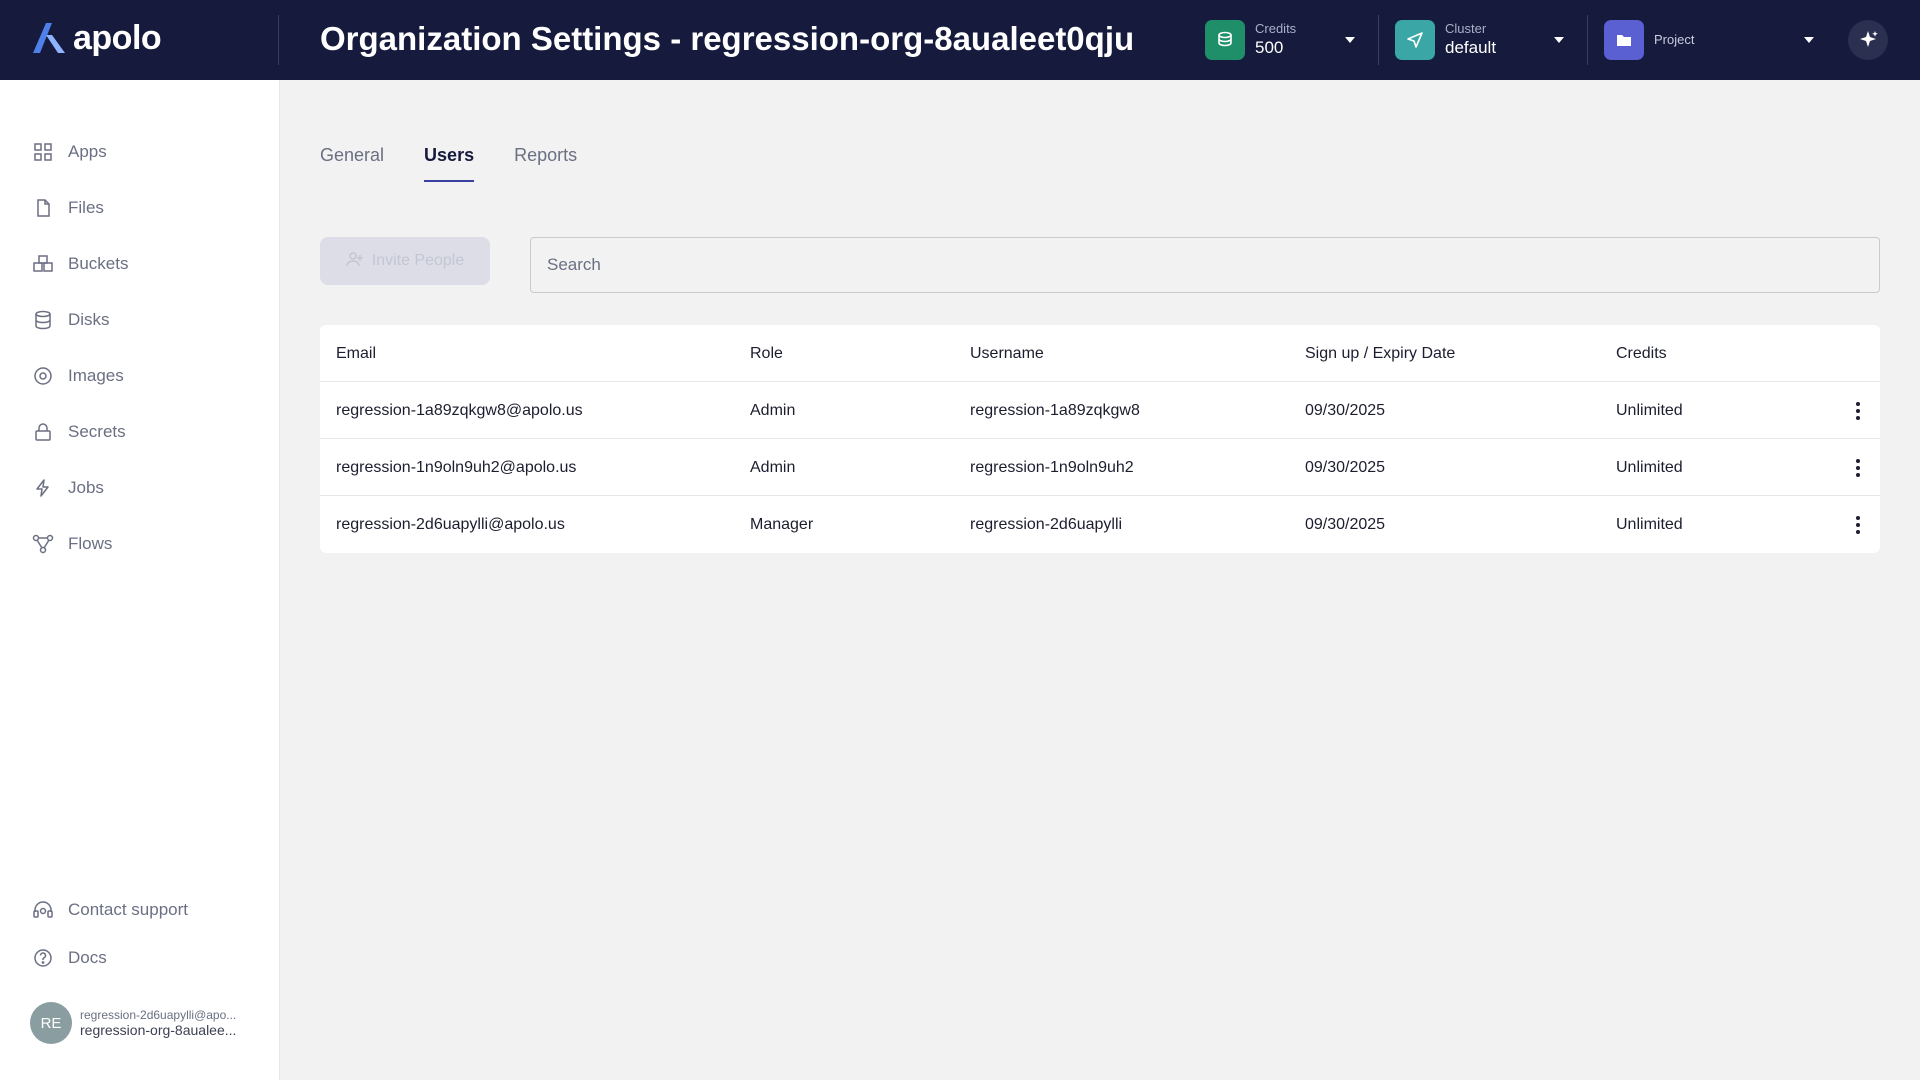  What do you see at coordinates (1269, 47) in the screenshot?
I see `credits-value: 500` at bounding box center [1269, 47].